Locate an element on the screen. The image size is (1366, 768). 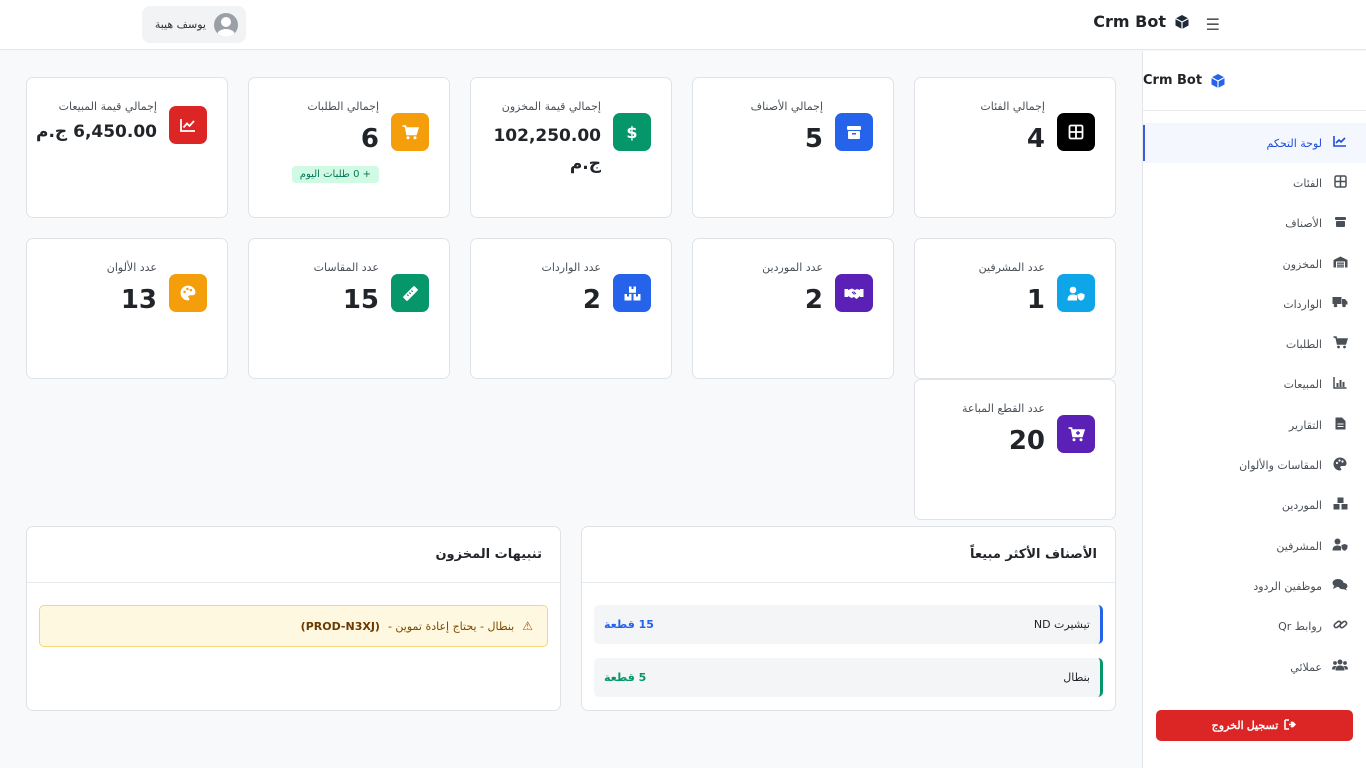
user-menu: يوسف هيبة is located at coordinates (194, 24).